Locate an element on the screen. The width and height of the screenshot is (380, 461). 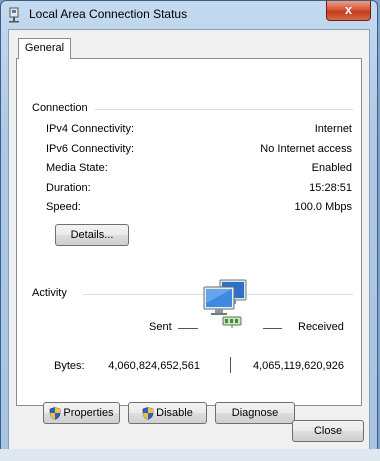
disable-button-label: Disable is located at coordinates (174, 413).